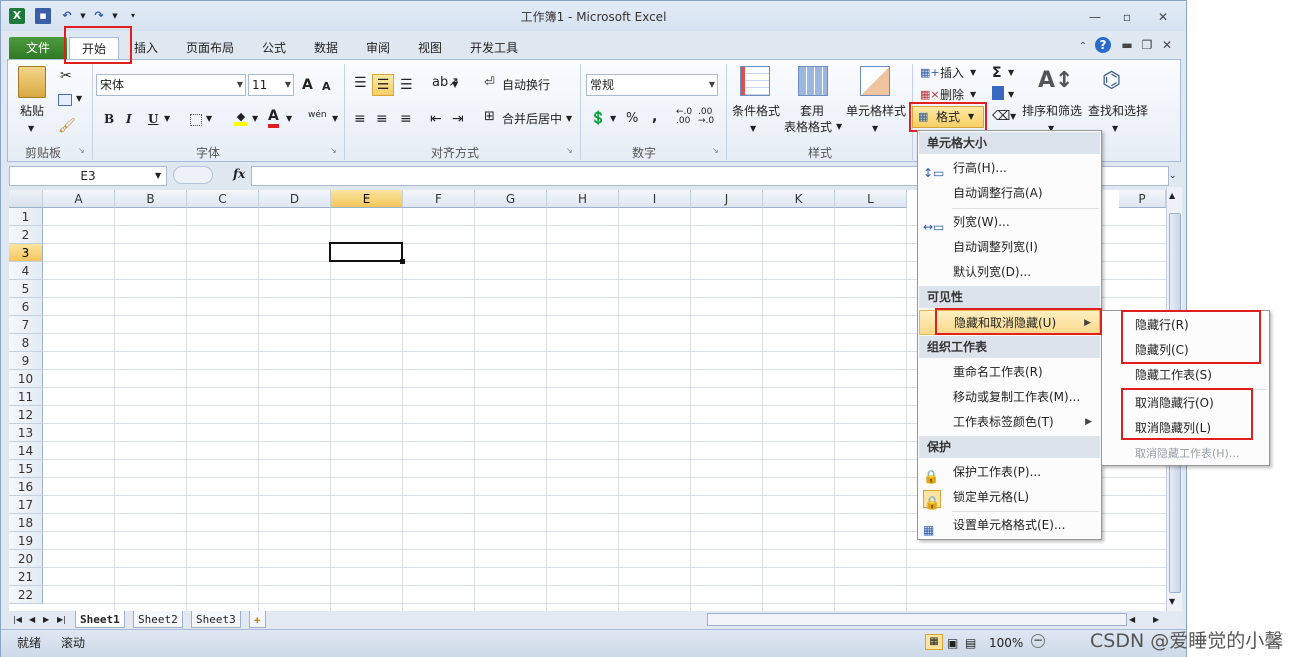 This screenshot has width=1295, height=657. What do you see at coordinates (1052, 111) in the screenshot?
I see `sort-filter-button: 排序和筛选` at bounding box center [1052, 111].